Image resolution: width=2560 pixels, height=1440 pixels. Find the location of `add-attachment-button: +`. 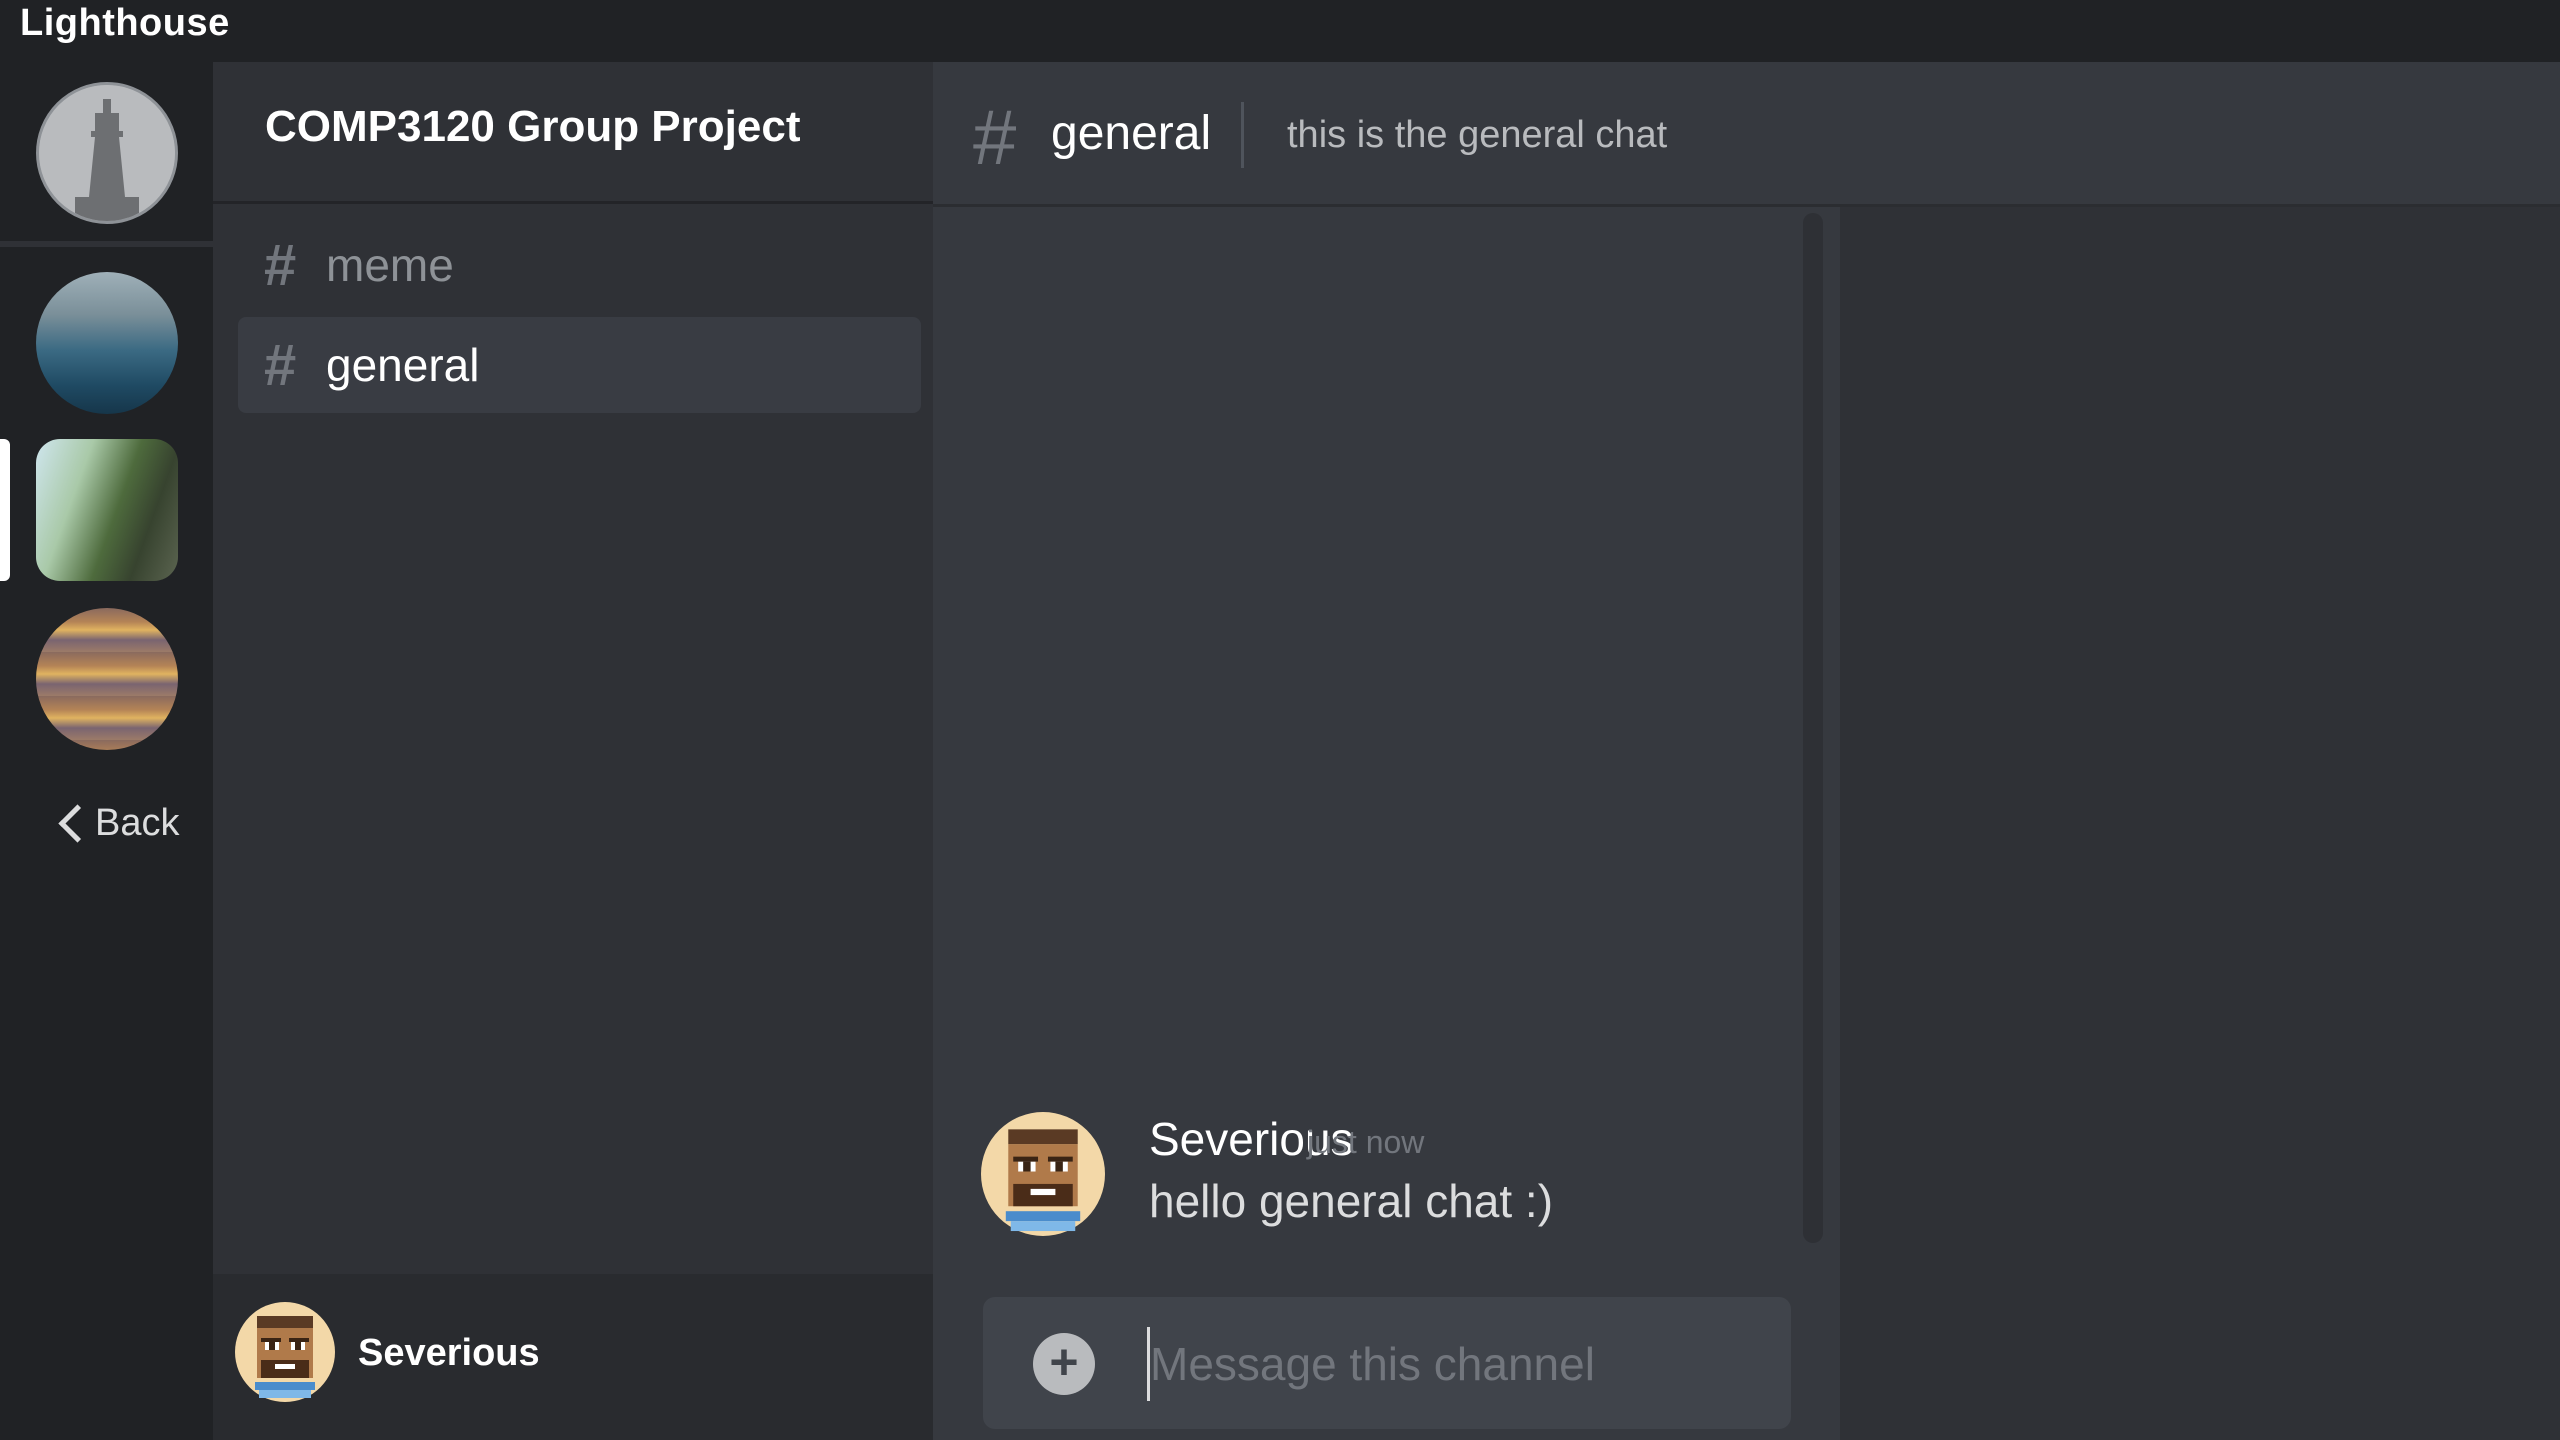

add-attachment-button: + is located at coordinates (1064, 1364).